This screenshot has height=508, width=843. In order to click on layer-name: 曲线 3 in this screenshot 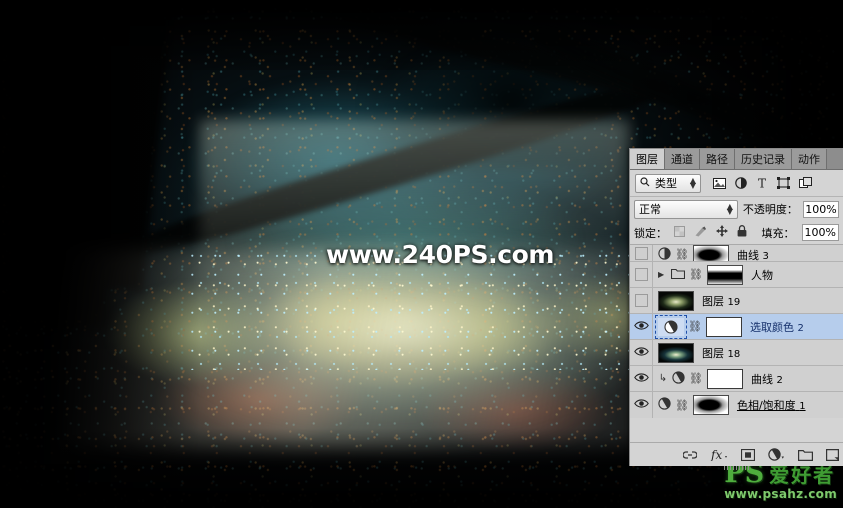, I will do `click(752, 255)`.